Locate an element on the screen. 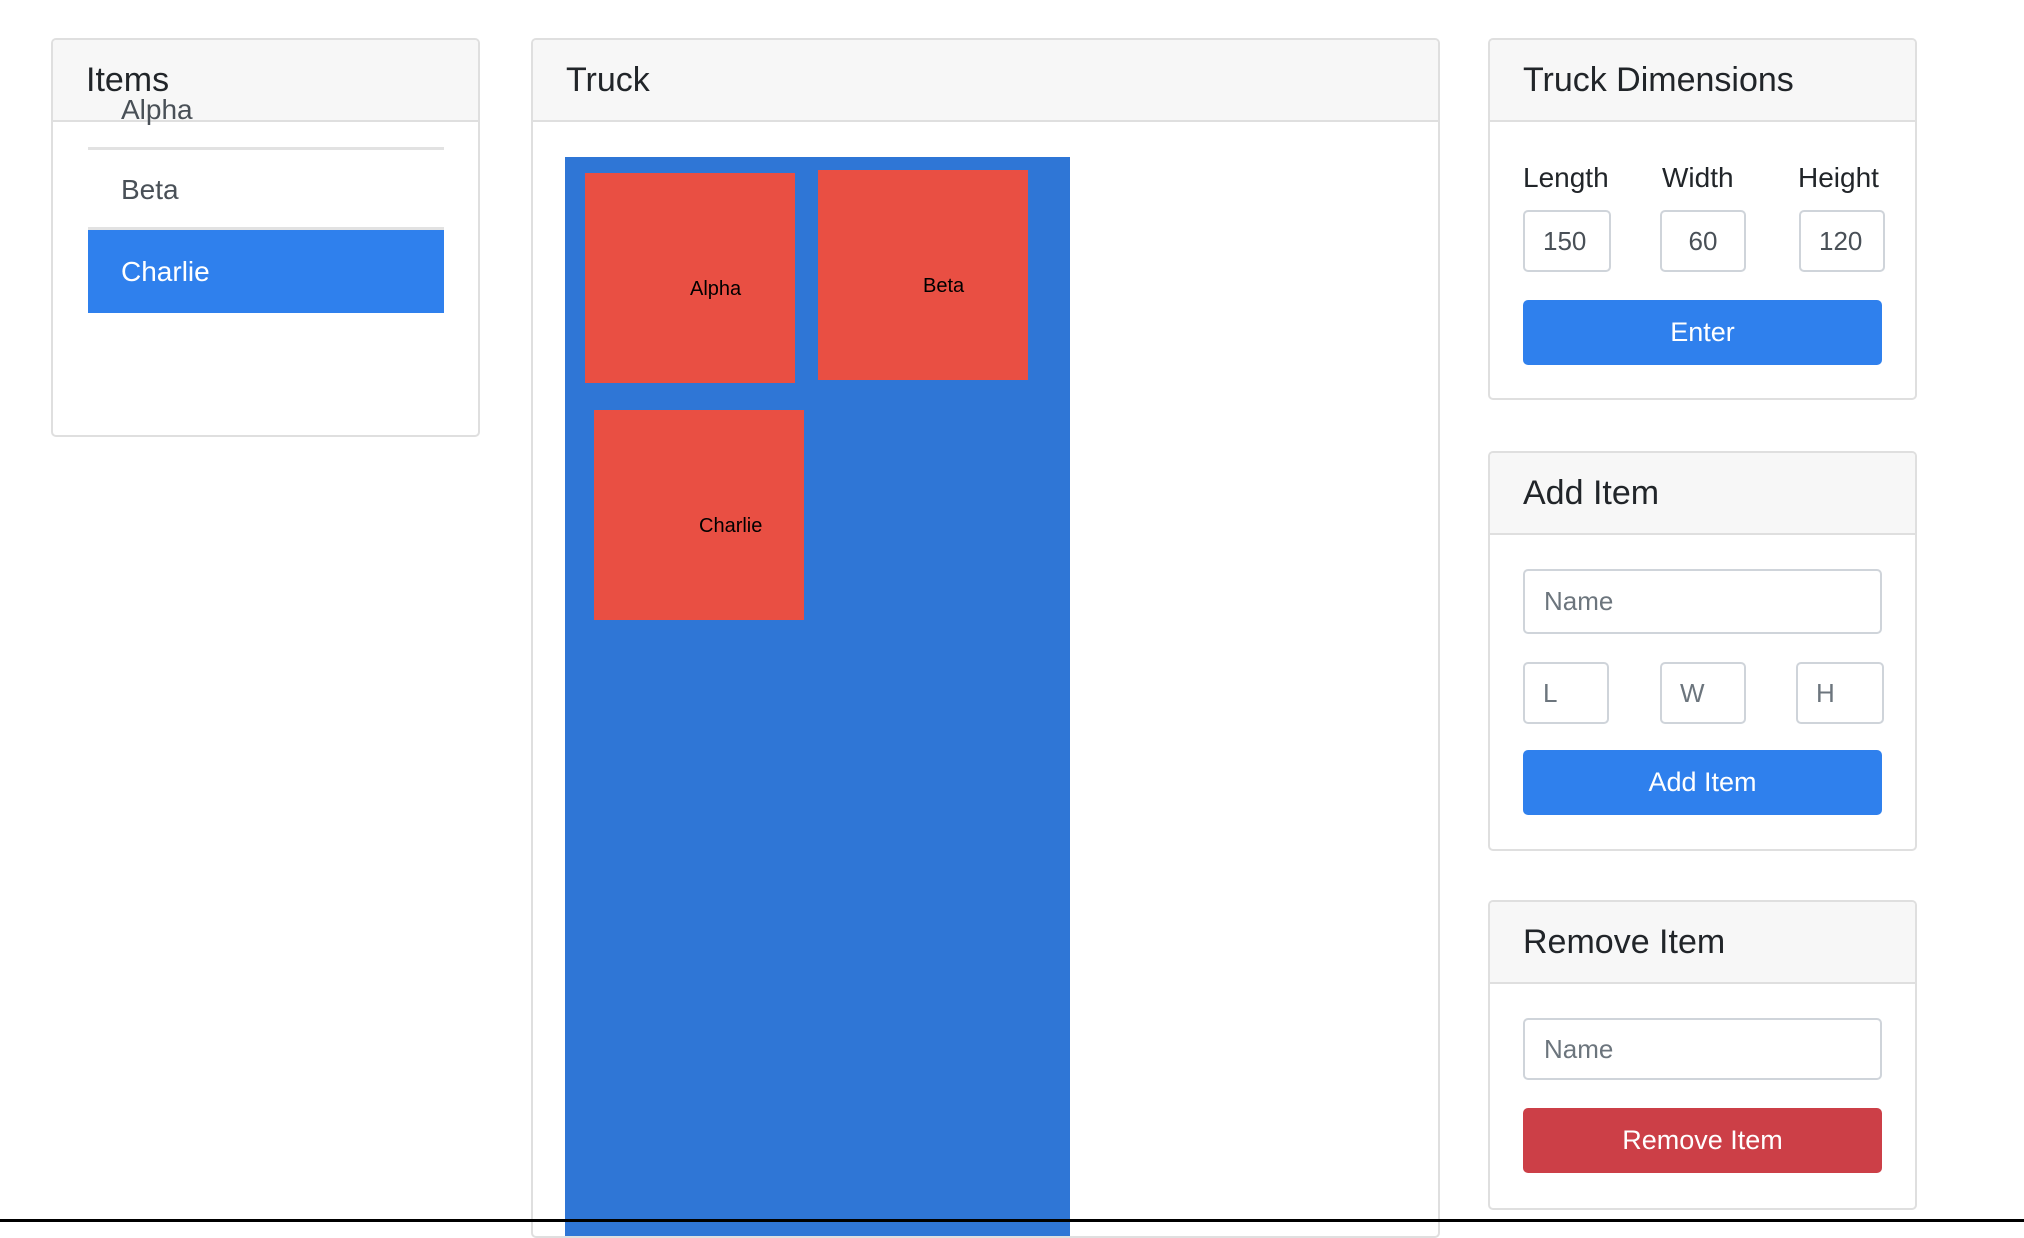  item-list: Alpha Beta Charlie is located at coordinates (266, 191).